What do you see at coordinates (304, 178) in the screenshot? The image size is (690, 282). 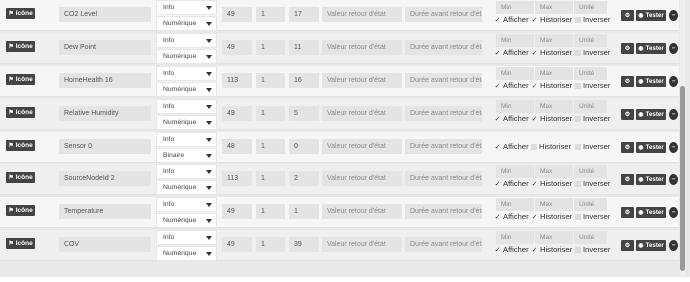 I see `index-field: 2` at bounding box center [304, 178].